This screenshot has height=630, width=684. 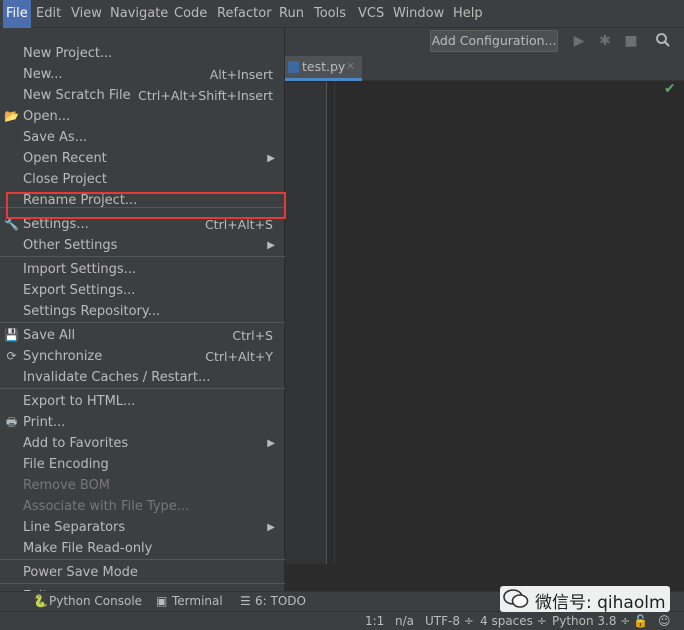 I want to click on menu-item-file-encoding: File Encoding, so click(x=142, y=464).